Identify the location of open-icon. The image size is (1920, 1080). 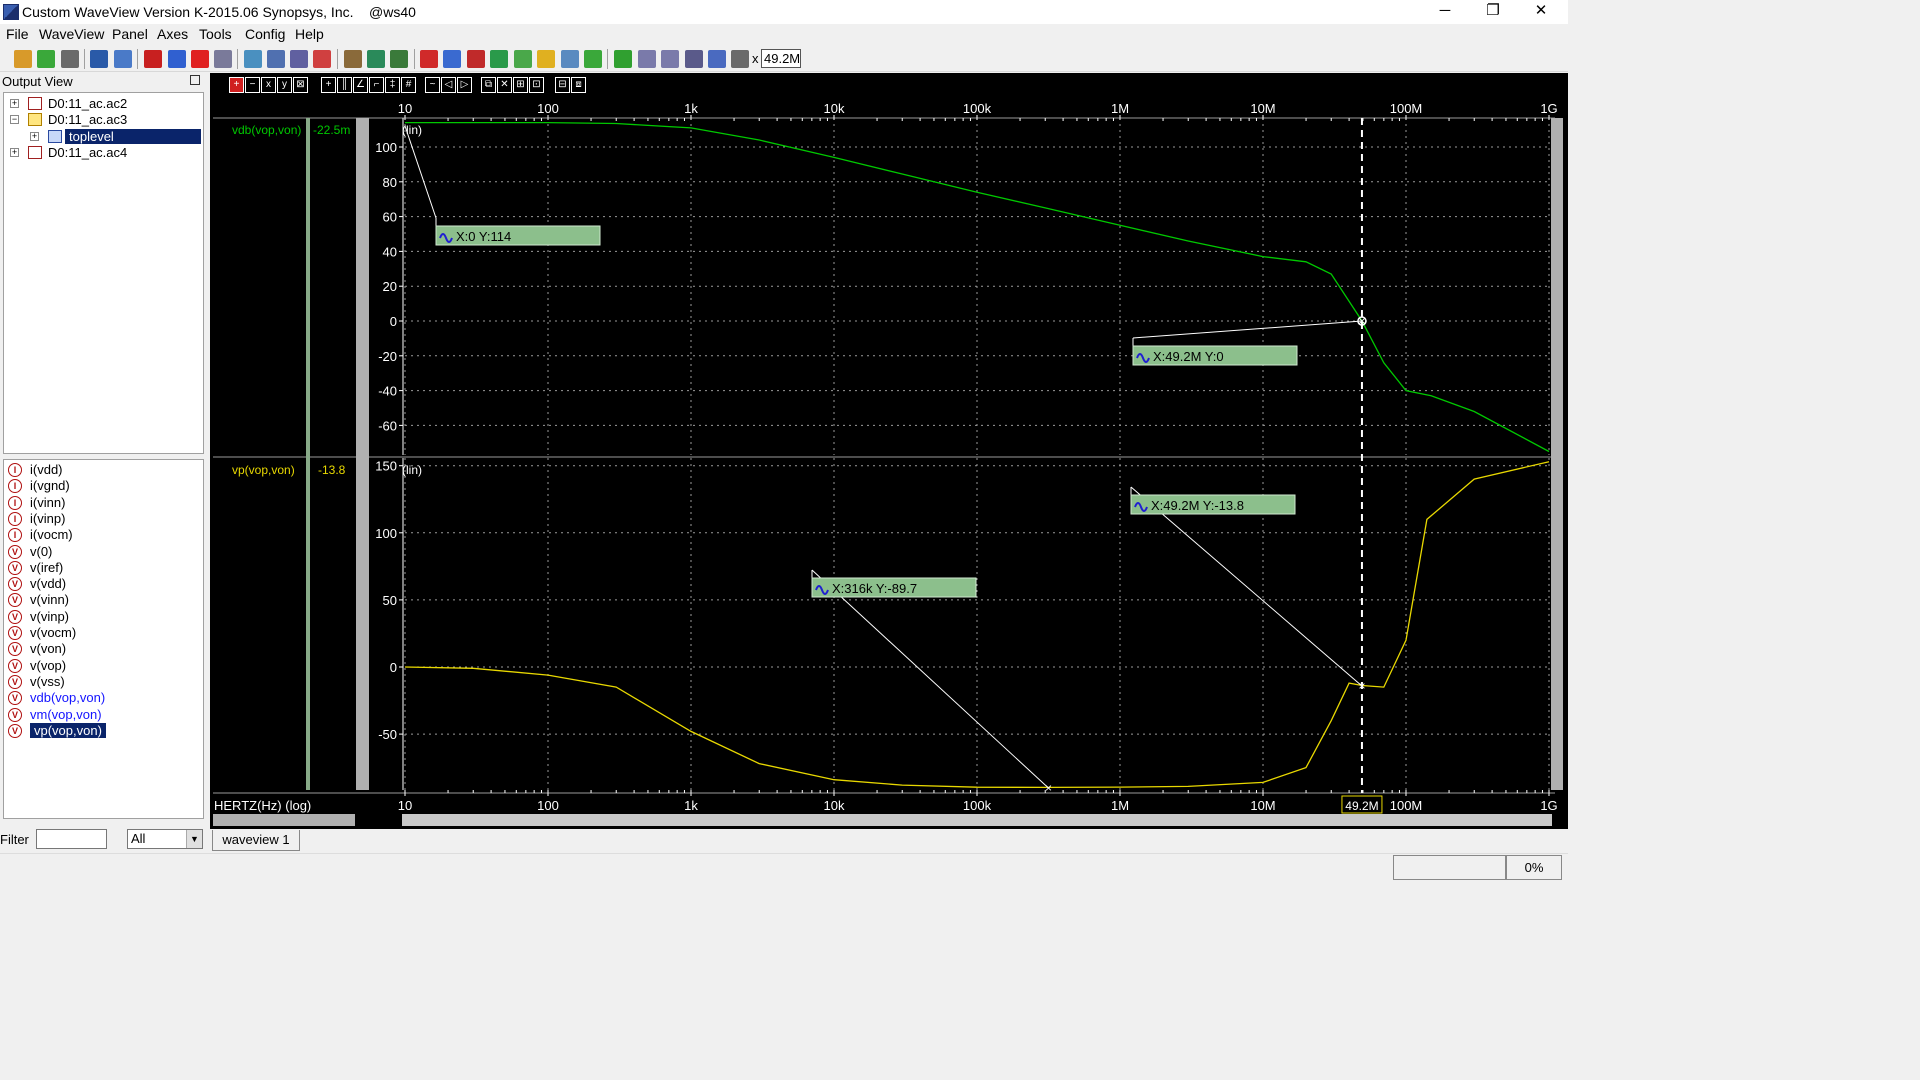
(23, 59).